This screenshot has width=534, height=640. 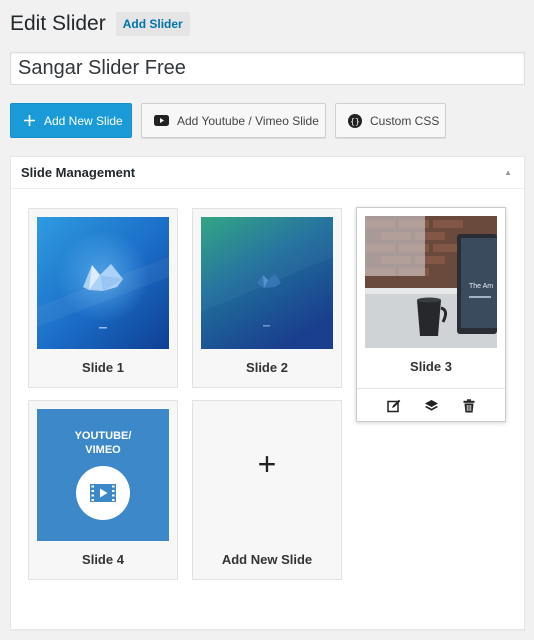 I want to click on trash-icon, so click(x=469, y=405).